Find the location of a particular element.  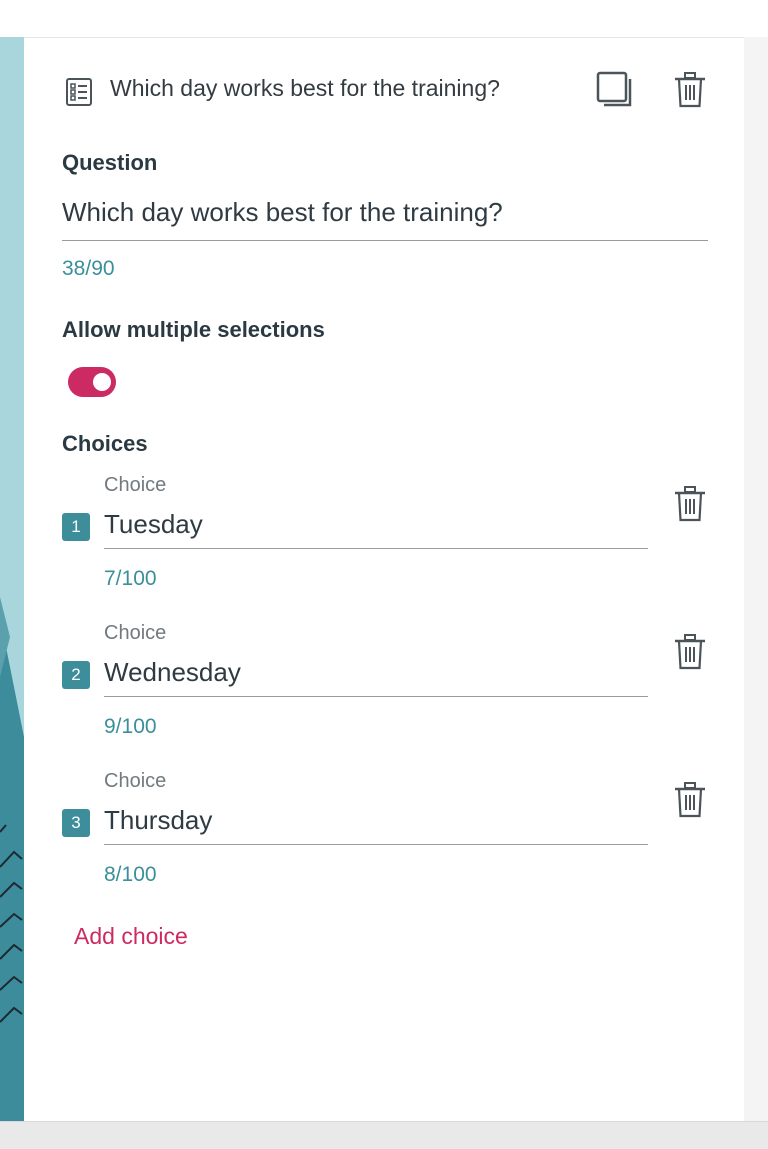

choice-char-counter: 8/100 is located at coordinates (130, 874).